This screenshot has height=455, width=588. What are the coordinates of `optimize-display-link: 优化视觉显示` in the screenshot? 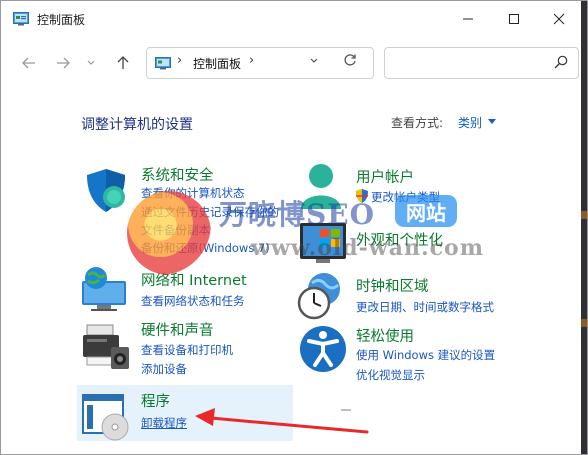 It's located at (390, 375).